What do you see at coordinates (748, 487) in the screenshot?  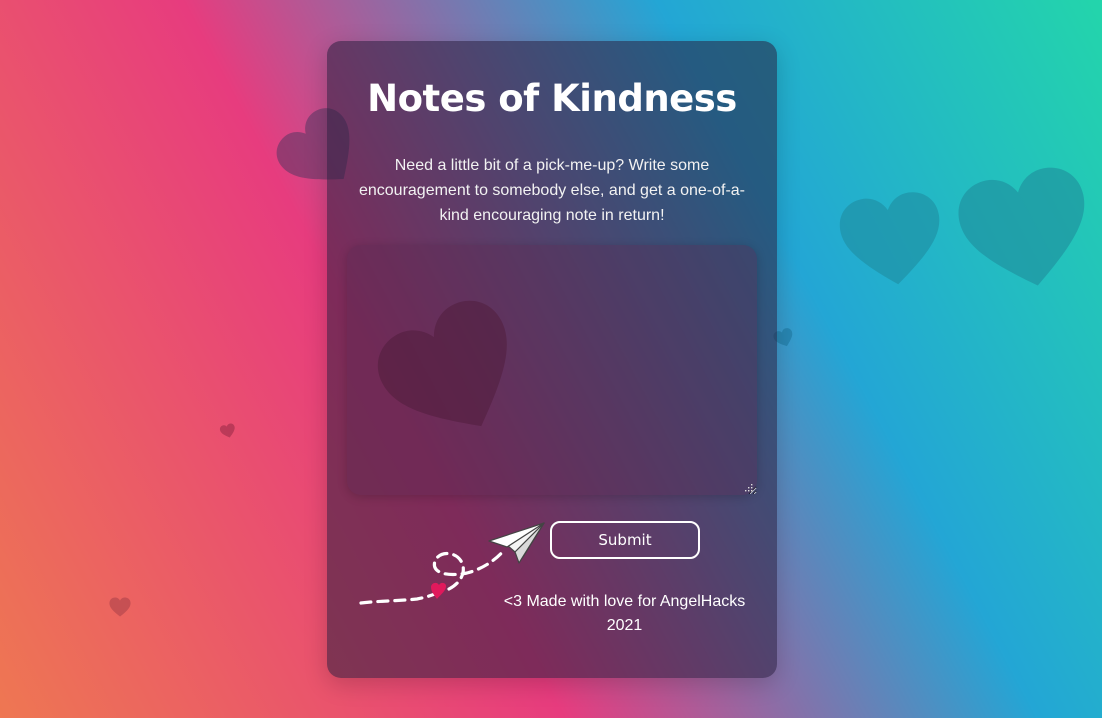 I see `resize-handle-icon` at bounding box center [748, 487].